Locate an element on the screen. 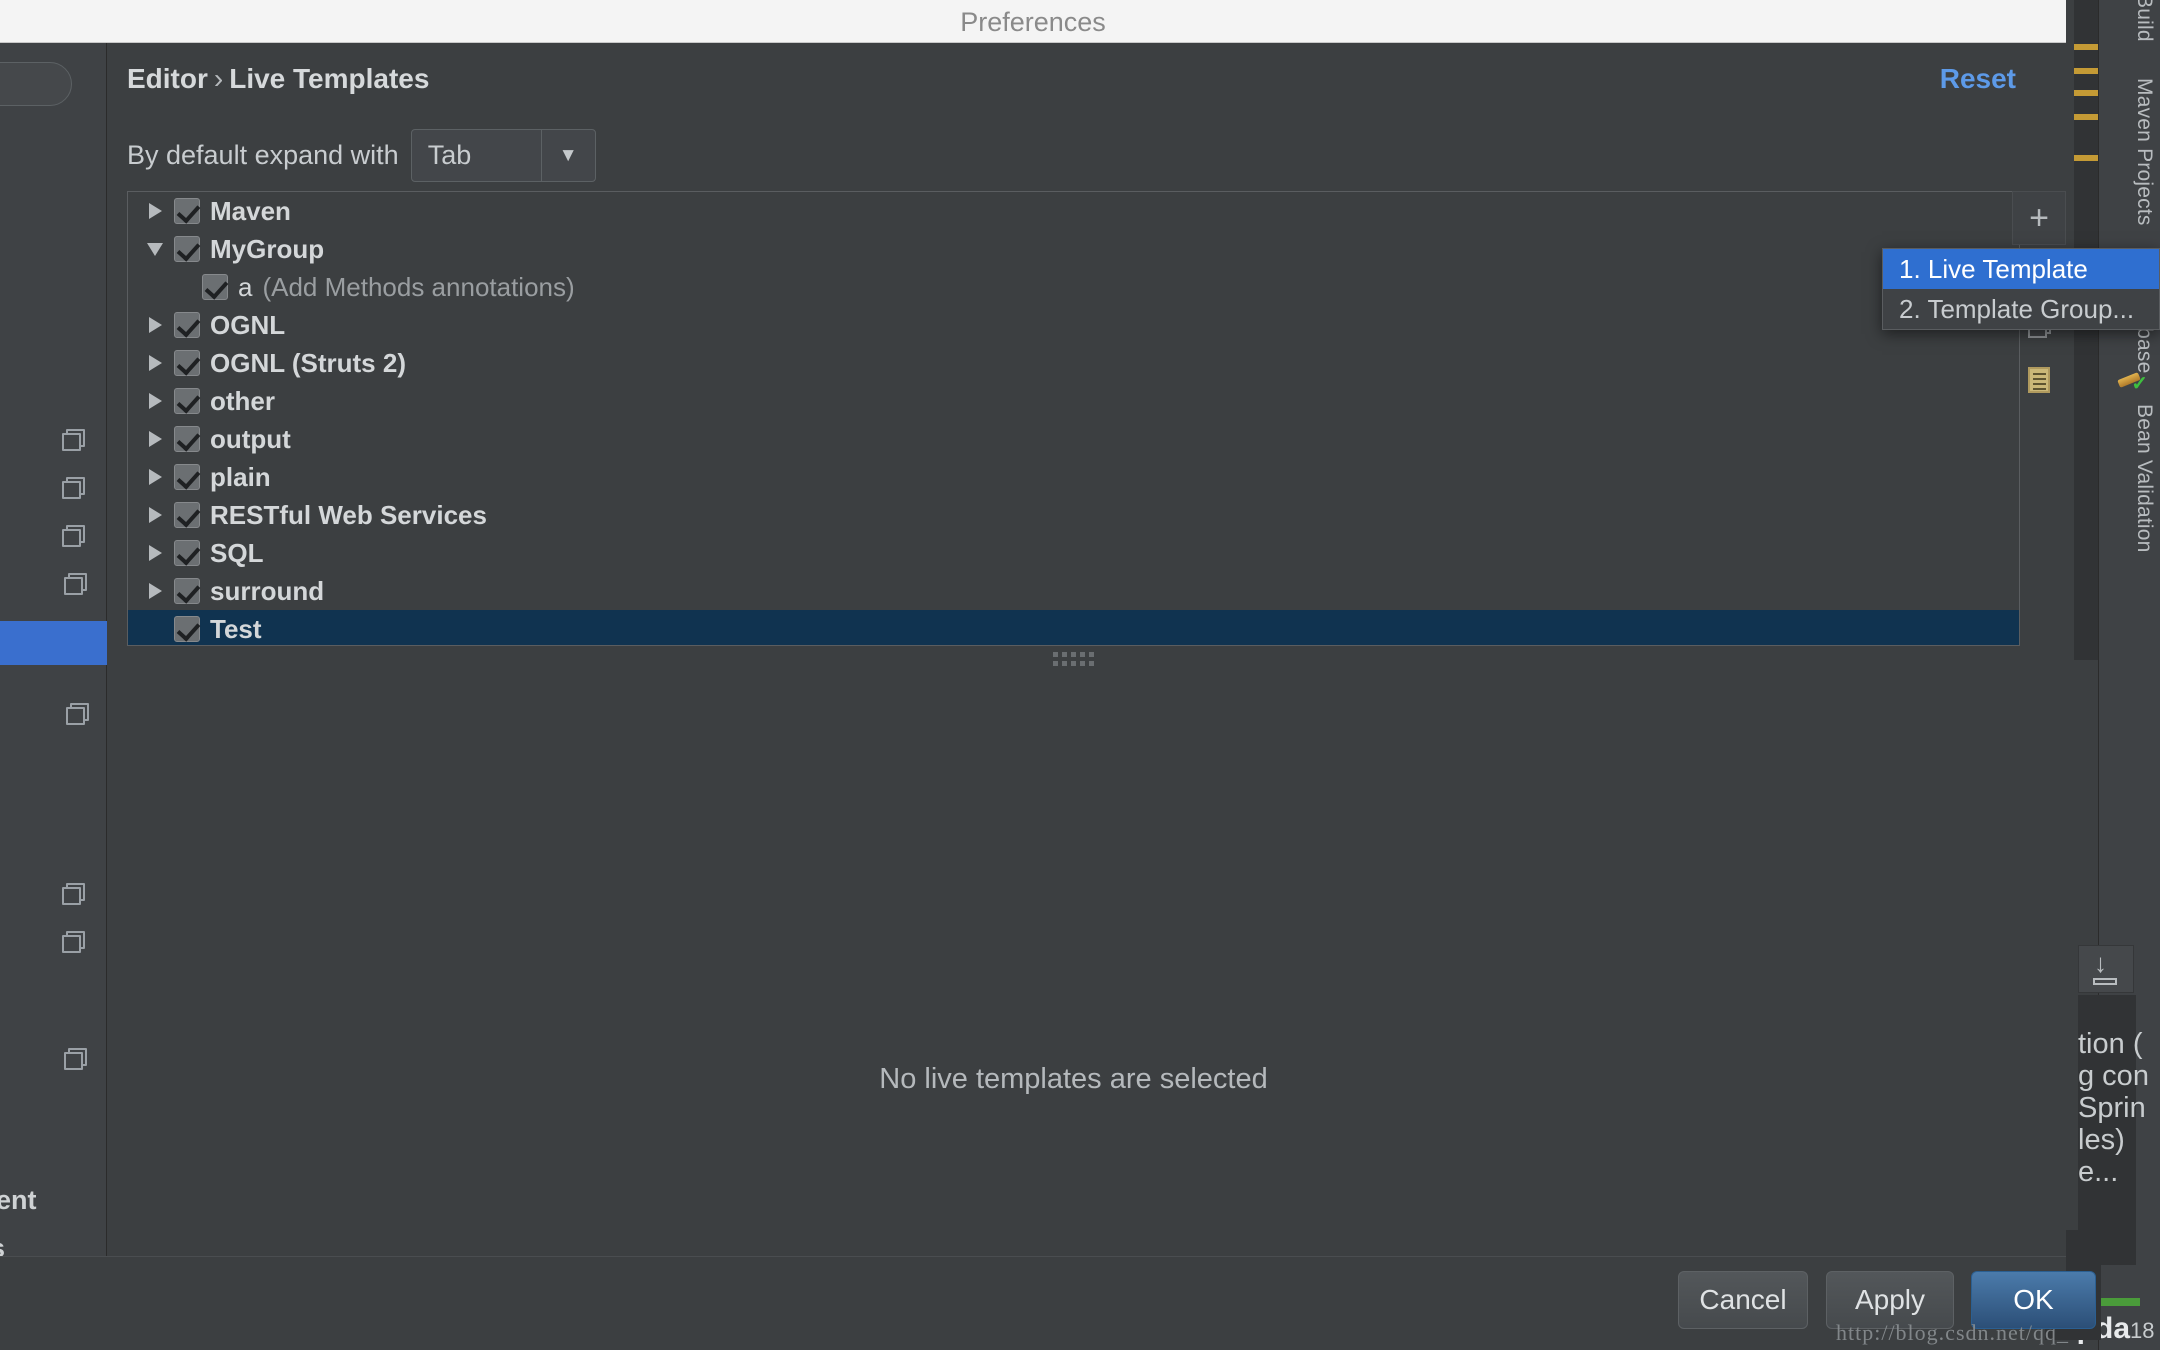  tree-row-label: Test is located at coordinates (236, 628).